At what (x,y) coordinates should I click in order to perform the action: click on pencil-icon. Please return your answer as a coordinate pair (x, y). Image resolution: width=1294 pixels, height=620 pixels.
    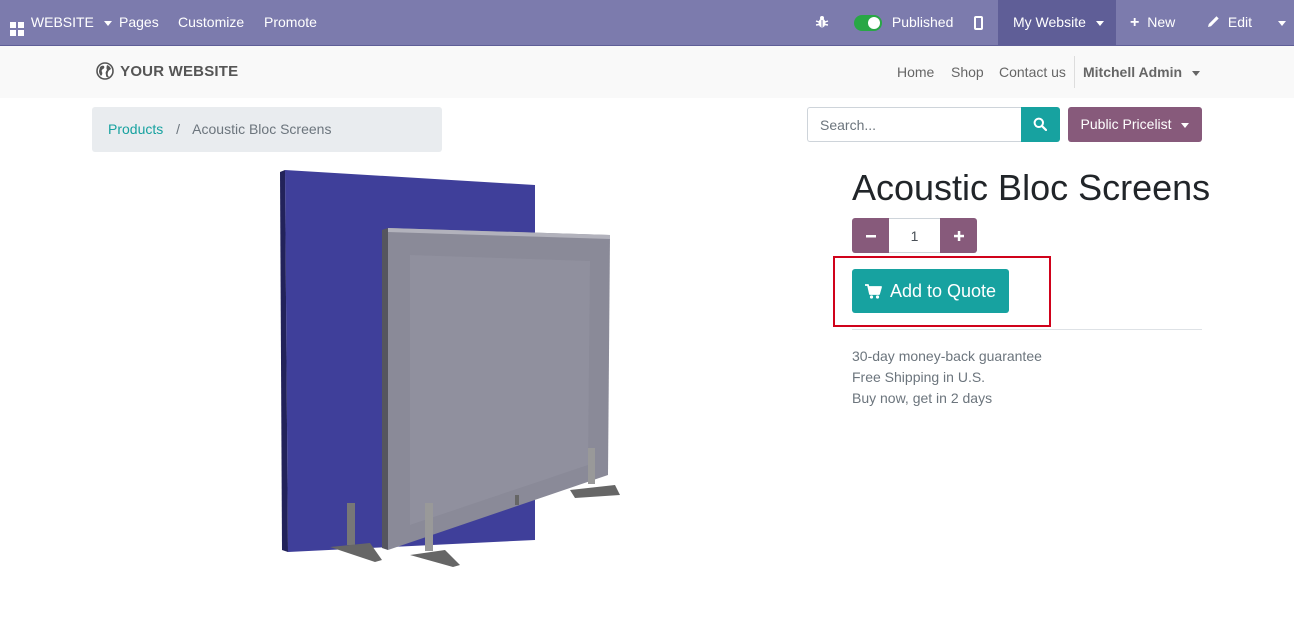
    Looking at the image, I should click on (1213, 21).